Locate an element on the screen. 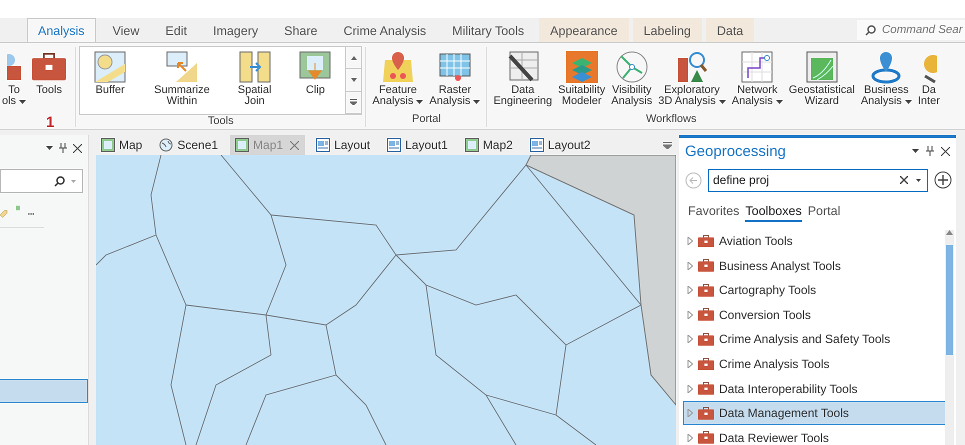 This screenshot has width=965, height=445. layers-icon is located at coordinates (581, 67).